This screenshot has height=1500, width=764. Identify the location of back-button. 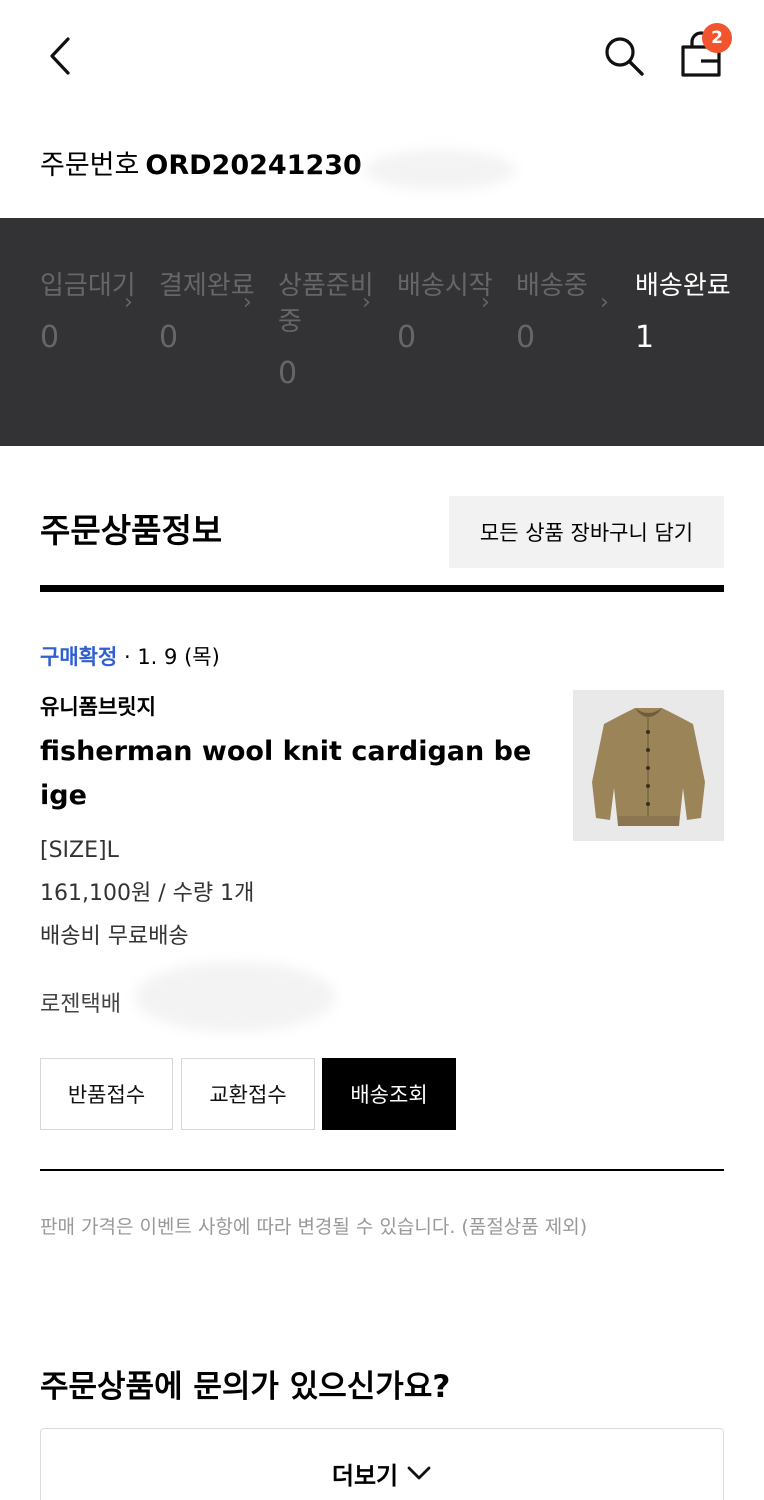
(60, 56).